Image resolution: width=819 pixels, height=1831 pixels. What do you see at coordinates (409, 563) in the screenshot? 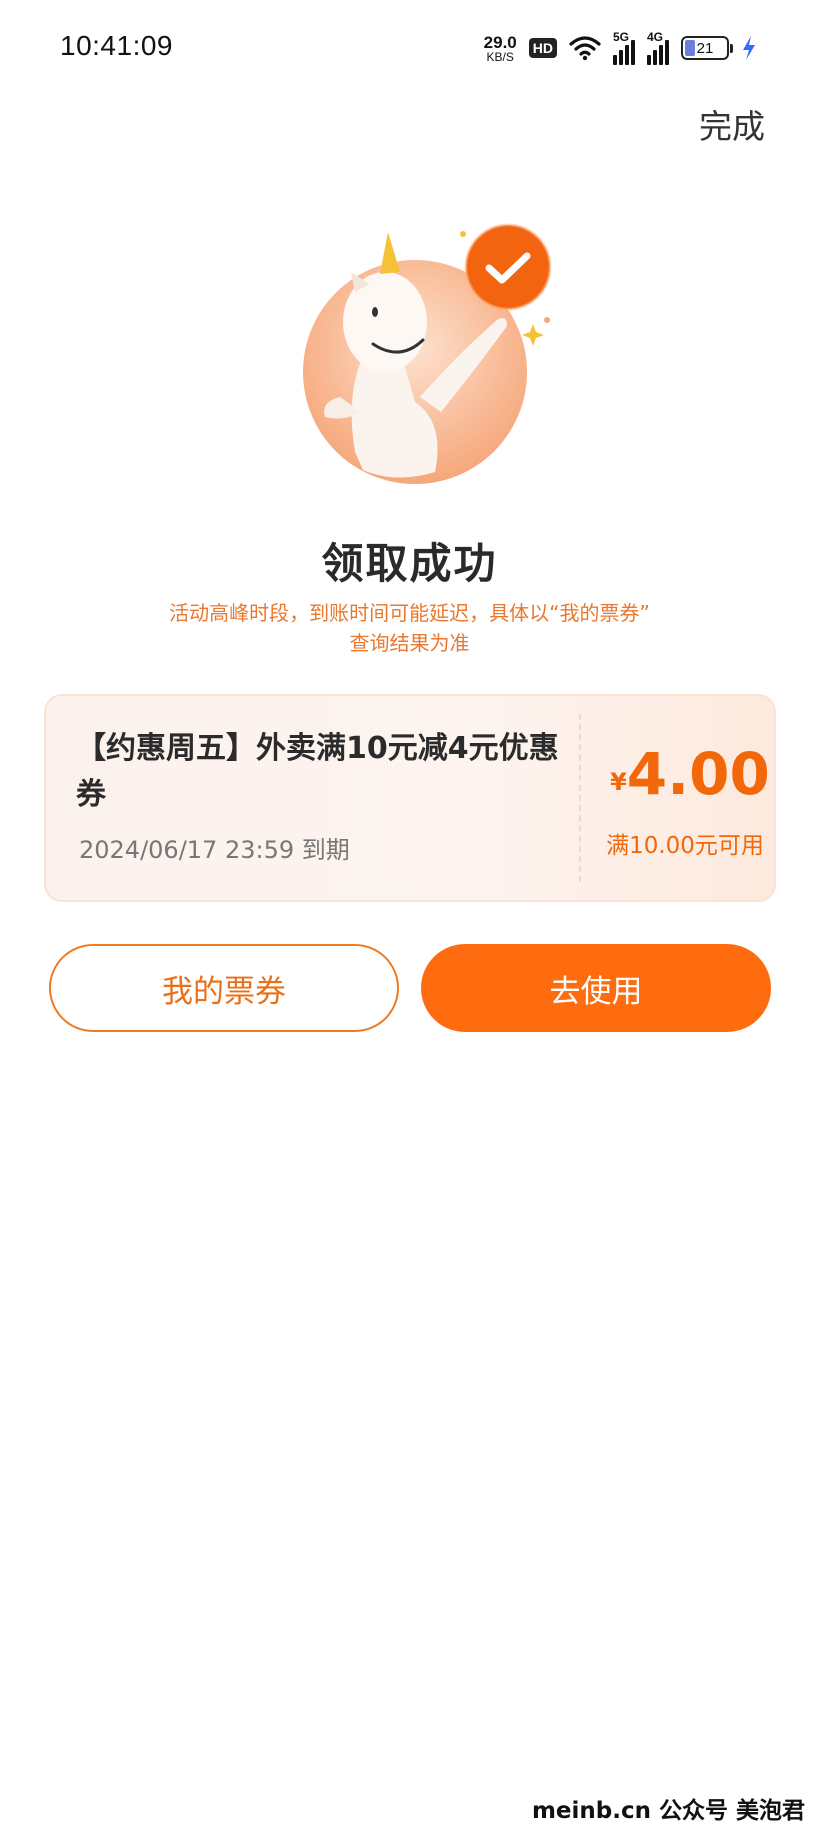
I see `result-title: 领取成功` at bounding box center [409, 563].